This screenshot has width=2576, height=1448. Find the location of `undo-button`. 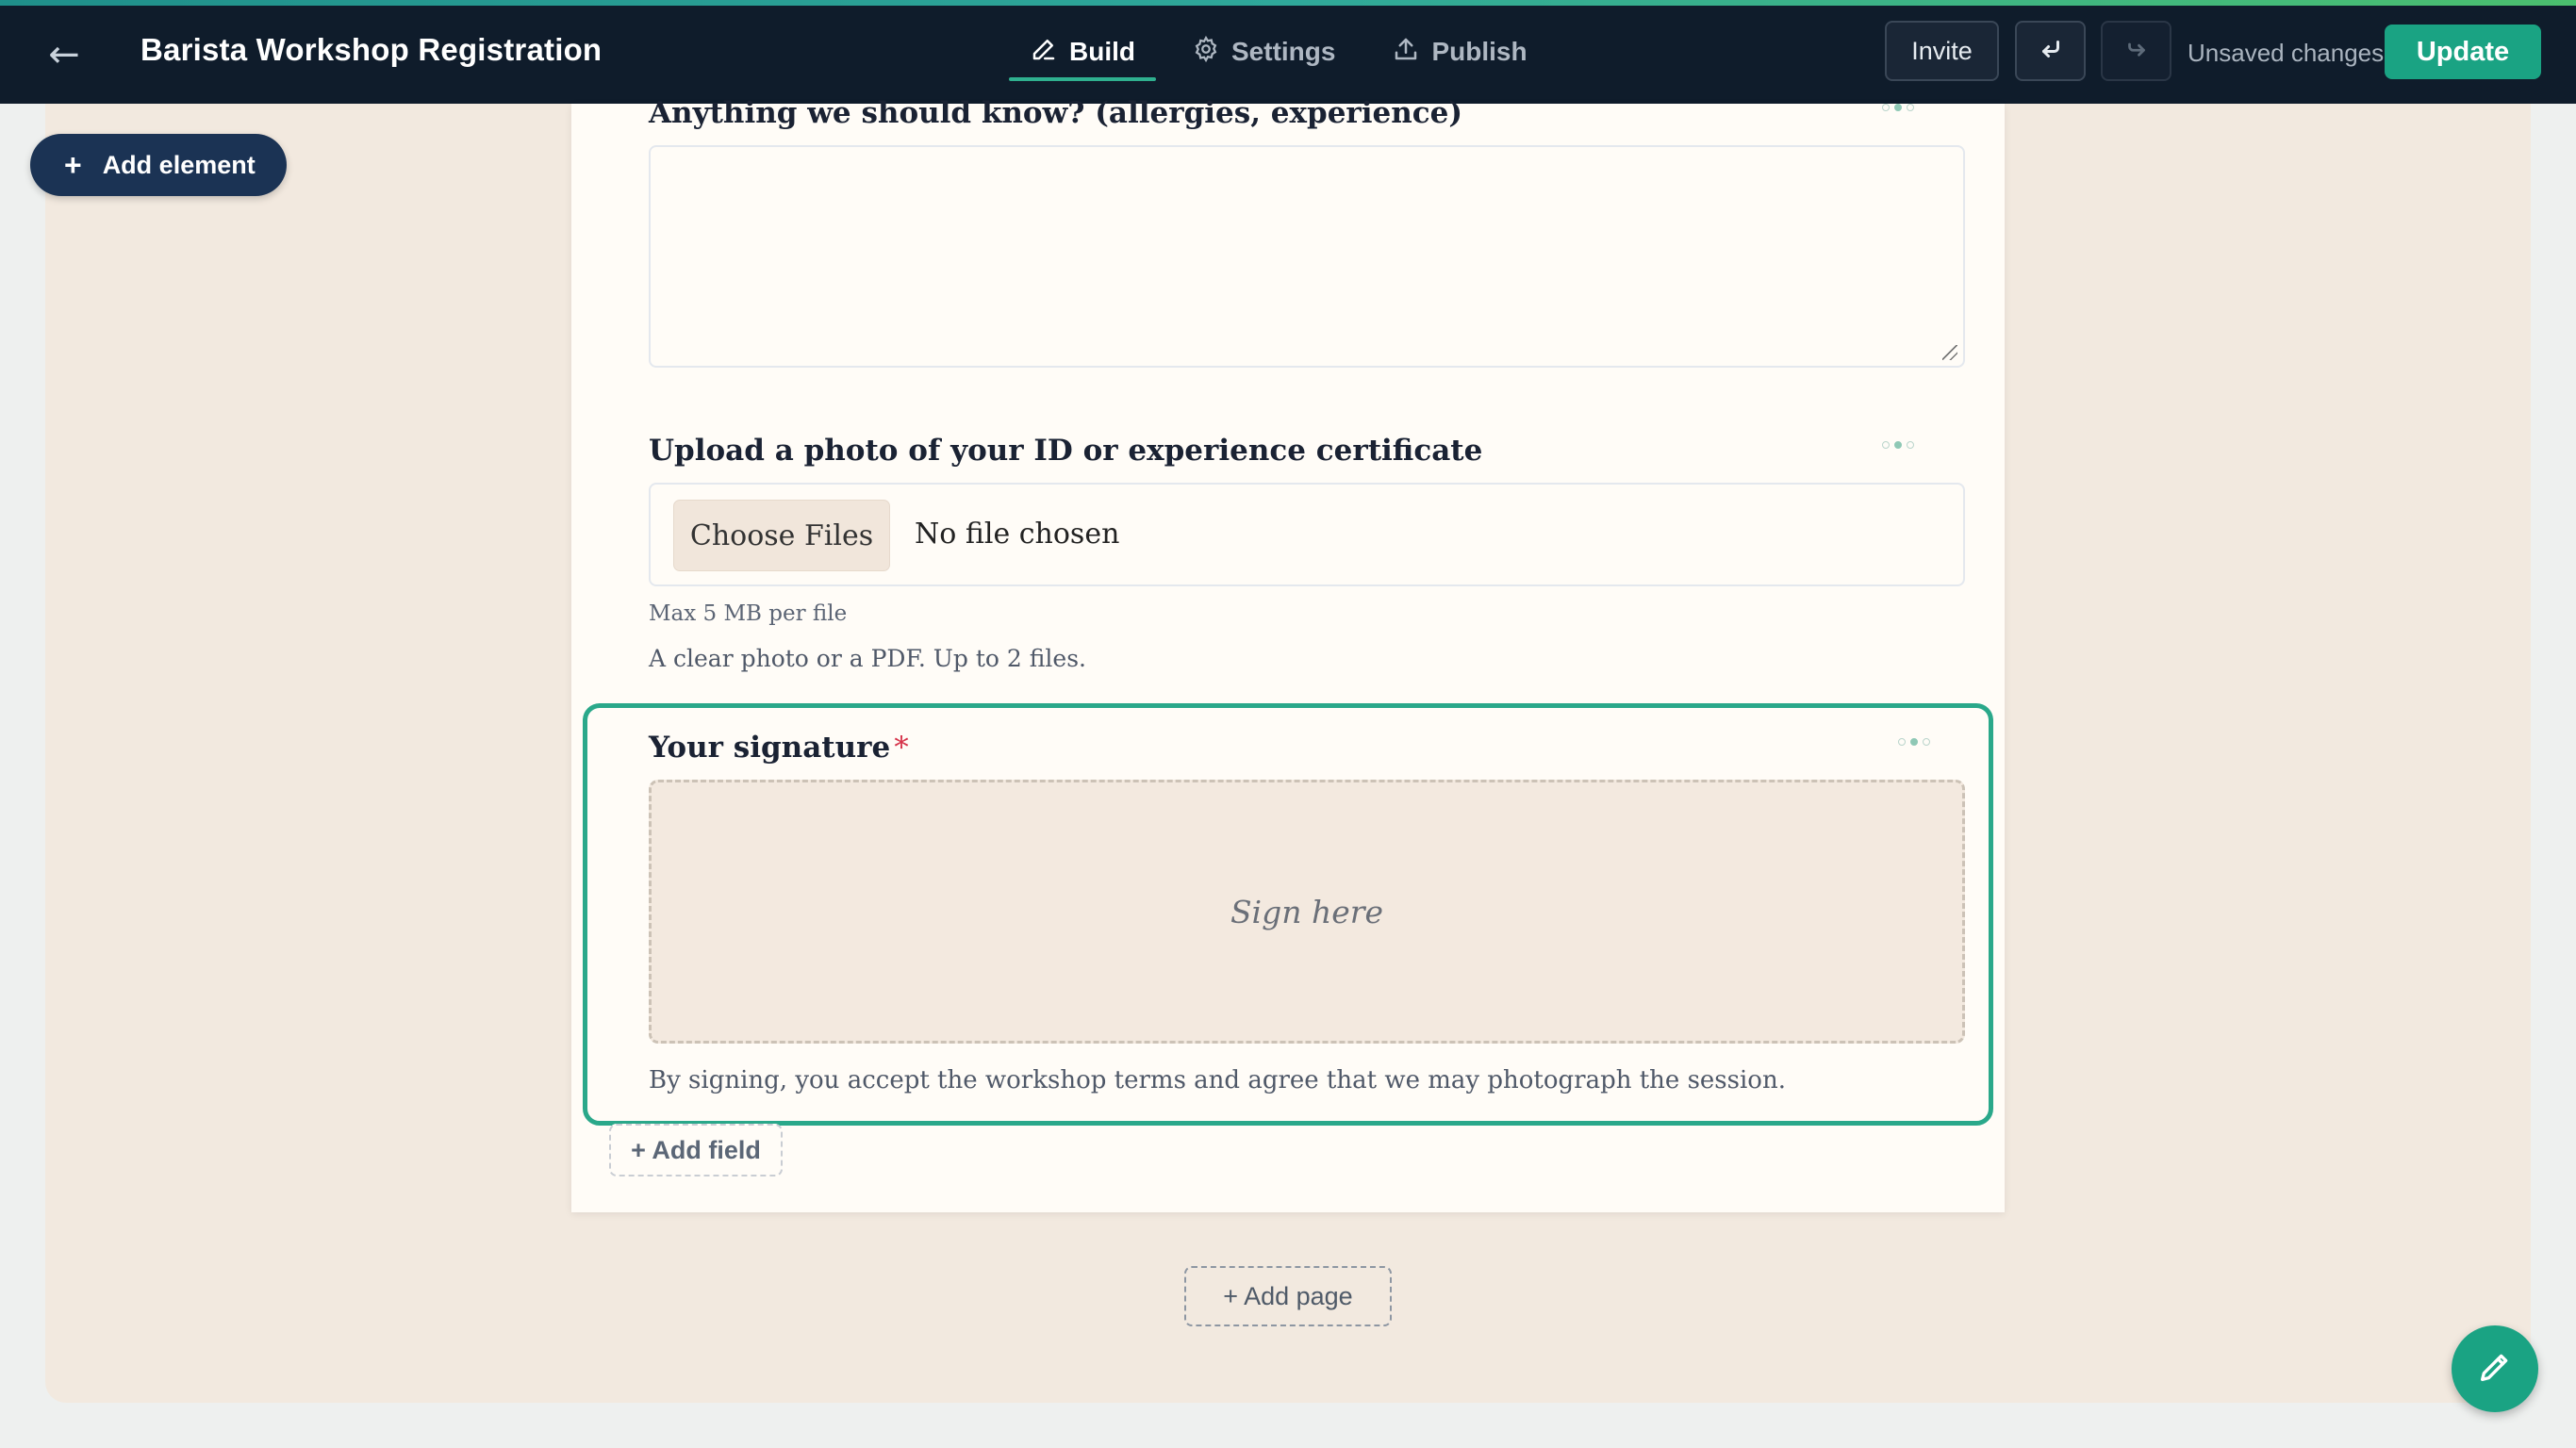

undo-button is located at coordinates (2050, 51).